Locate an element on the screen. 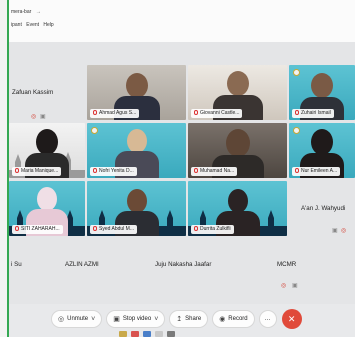  leave-call-button: ✕ is located at coordinates (291, 319).